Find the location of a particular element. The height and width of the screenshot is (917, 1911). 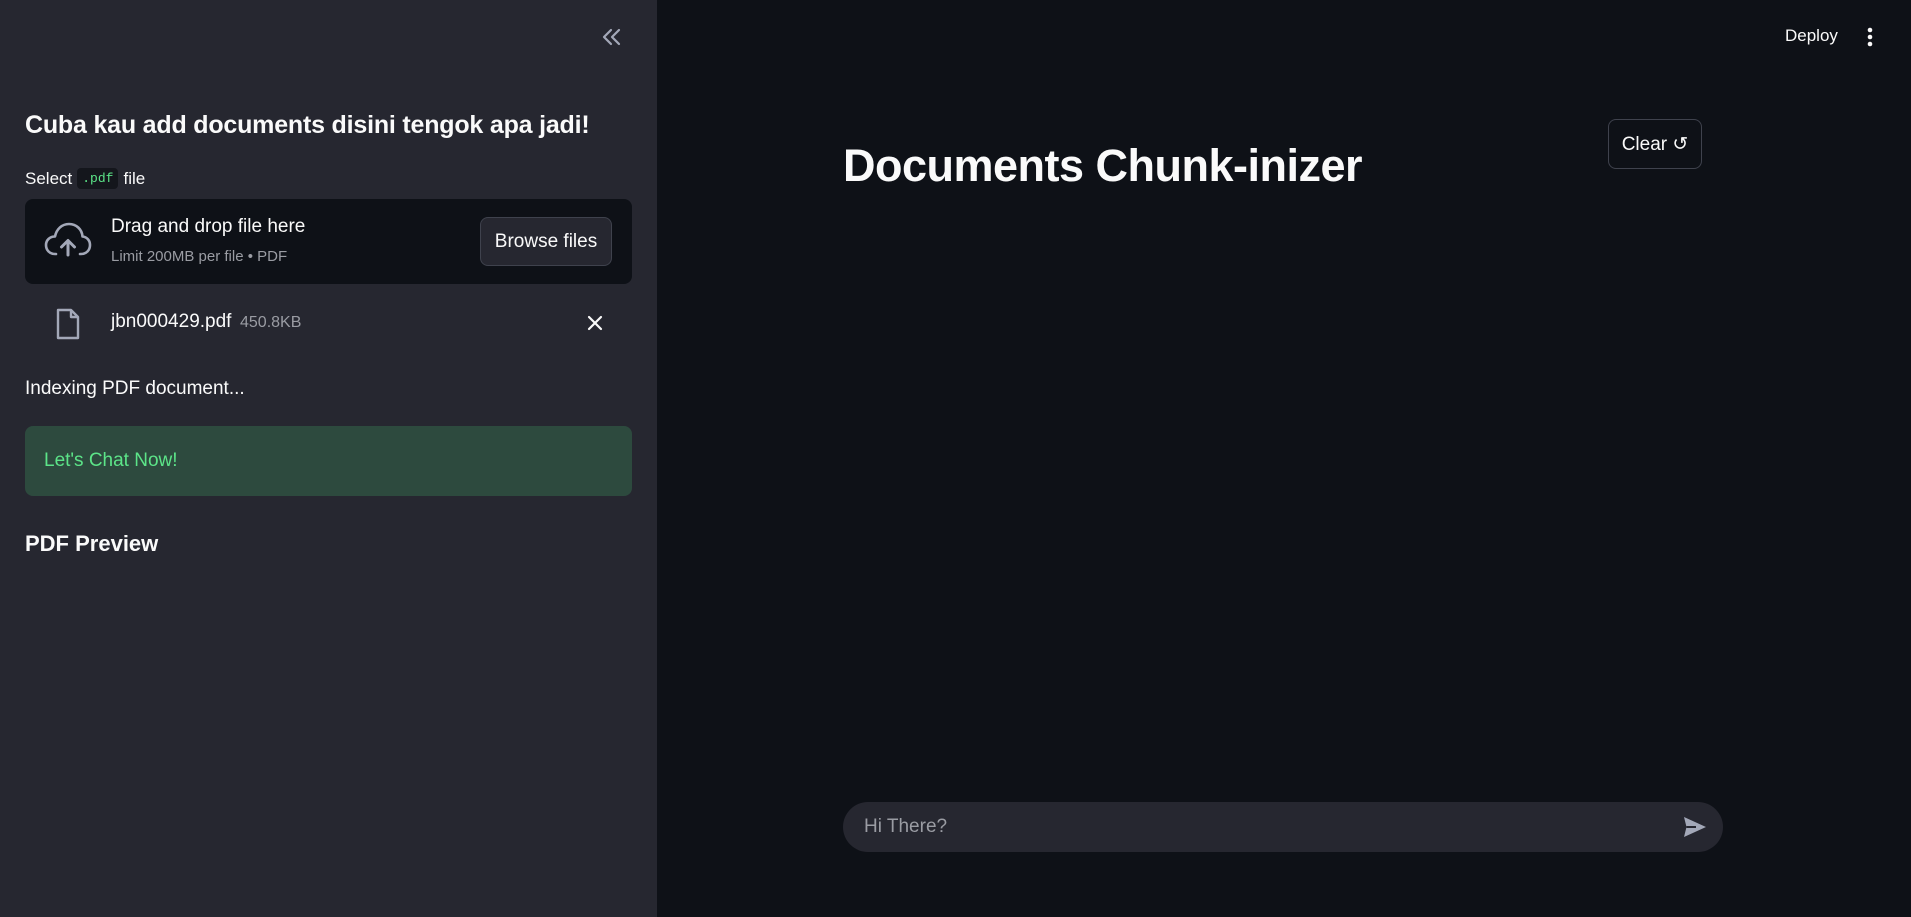

dropzone-title: Drag and drop file here is located at coordinates (208, 226).